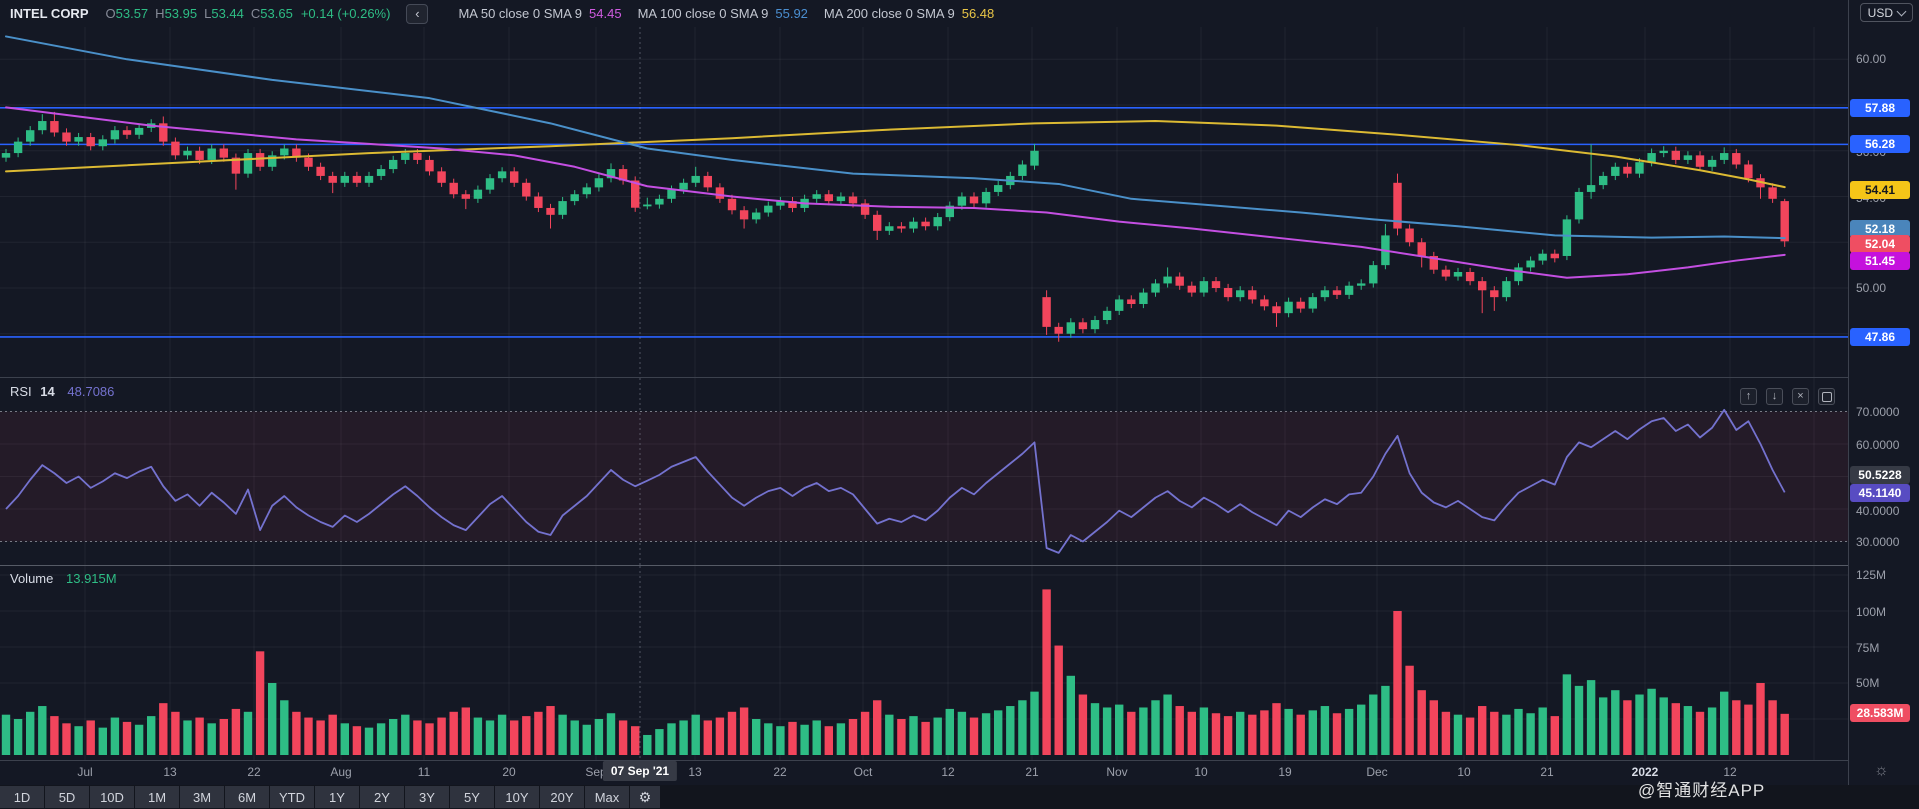 The height and width of the screenshot is (809, 1919). What do you see at coordinates (424, 772) in the screenshot?
I see `time-axis-label: 11` at bounding box center [424, 772].